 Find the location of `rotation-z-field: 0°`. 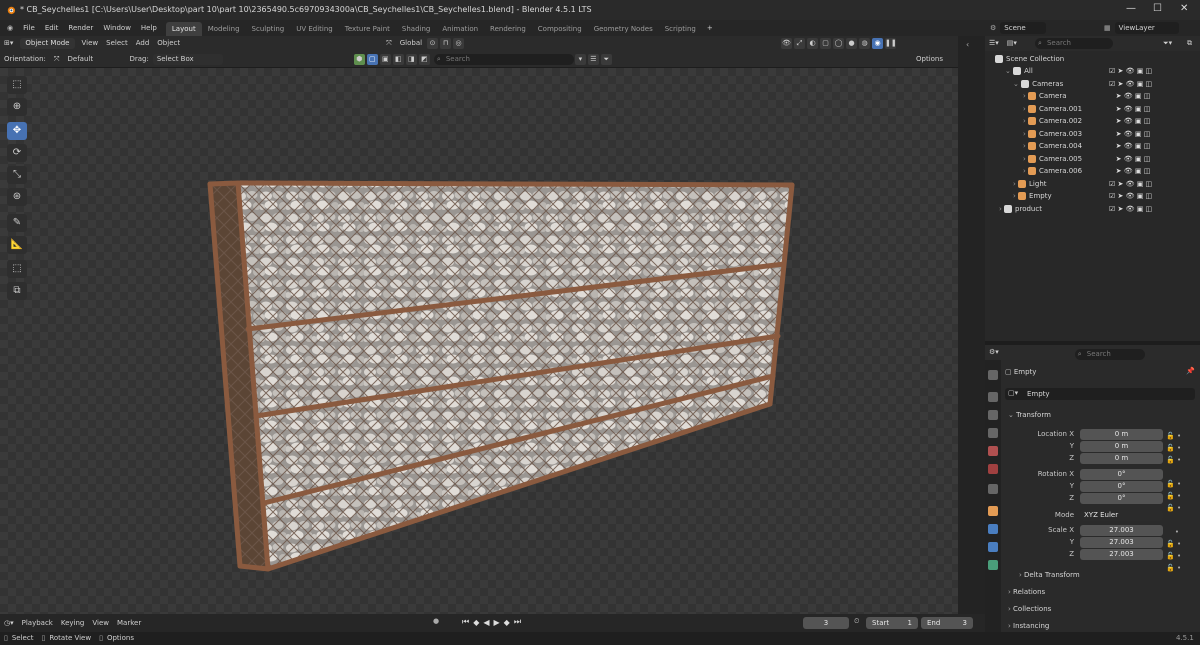

rotation-z-field: 0° is located at coordinates (1121, 498).